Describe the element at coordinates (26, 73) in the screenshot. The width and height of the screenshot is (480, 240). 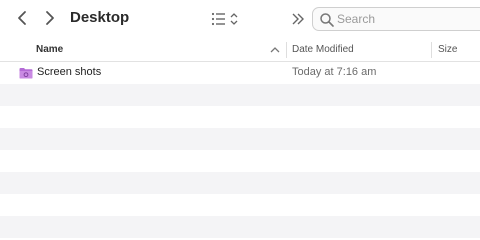
I see `folder-icon` at that location.